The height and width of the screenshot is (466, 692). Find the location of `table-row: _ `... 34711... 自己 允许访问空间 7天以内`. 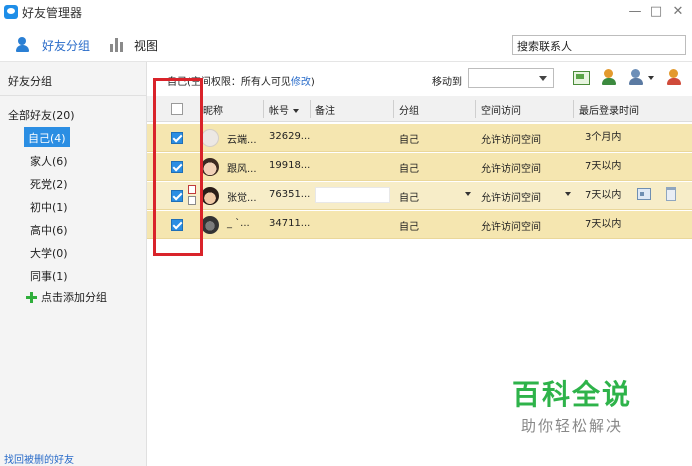

table-row: _ `... 34711... 自己 允许访问空间 7天以内 is located at coordinates (419, 225).